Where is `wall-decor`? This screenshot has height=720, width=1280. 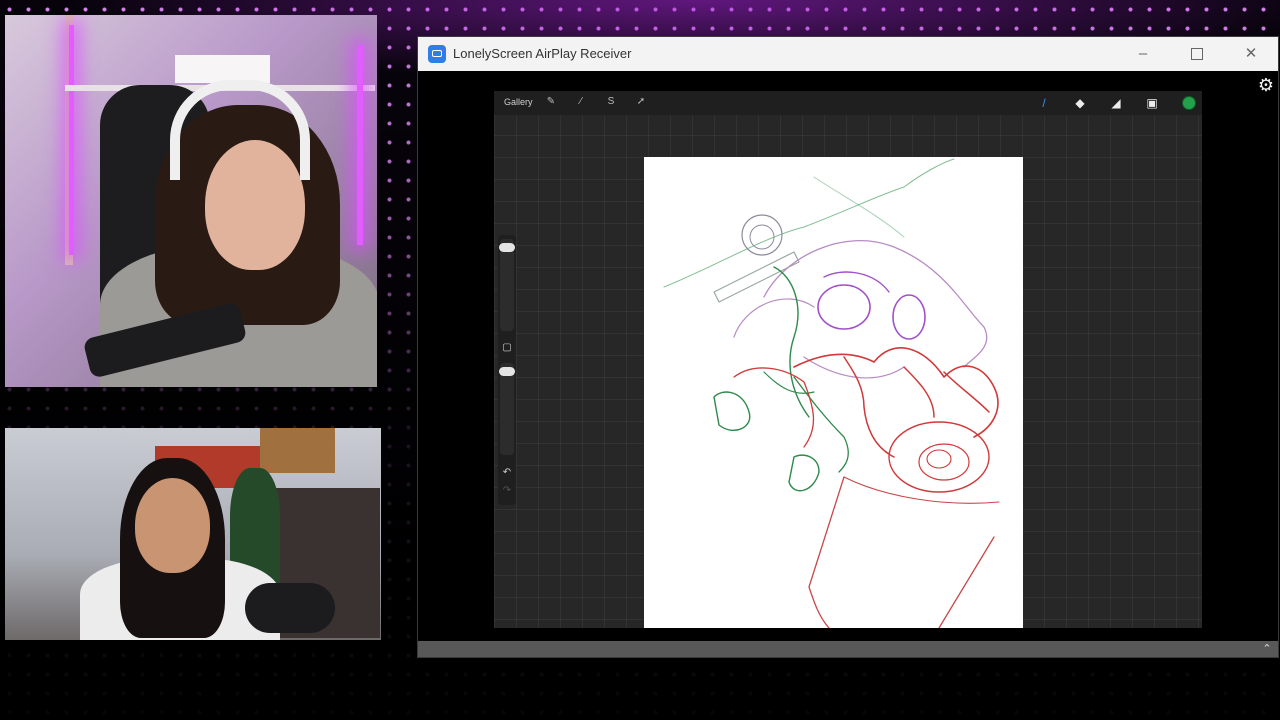 wall-decor is located at coordinates (297, 450).